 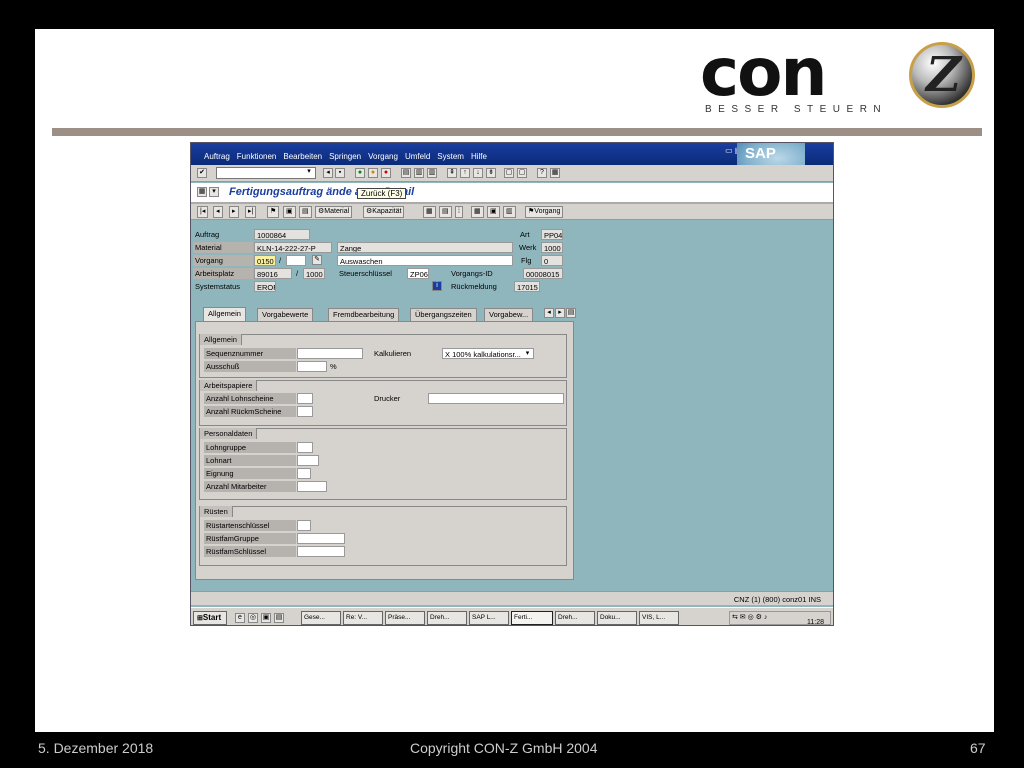 What do you see at coordinates (257, 156) in the screenshot?
I see `menu-item-funktionen: Funktionen` at bounding box center [257, 156].